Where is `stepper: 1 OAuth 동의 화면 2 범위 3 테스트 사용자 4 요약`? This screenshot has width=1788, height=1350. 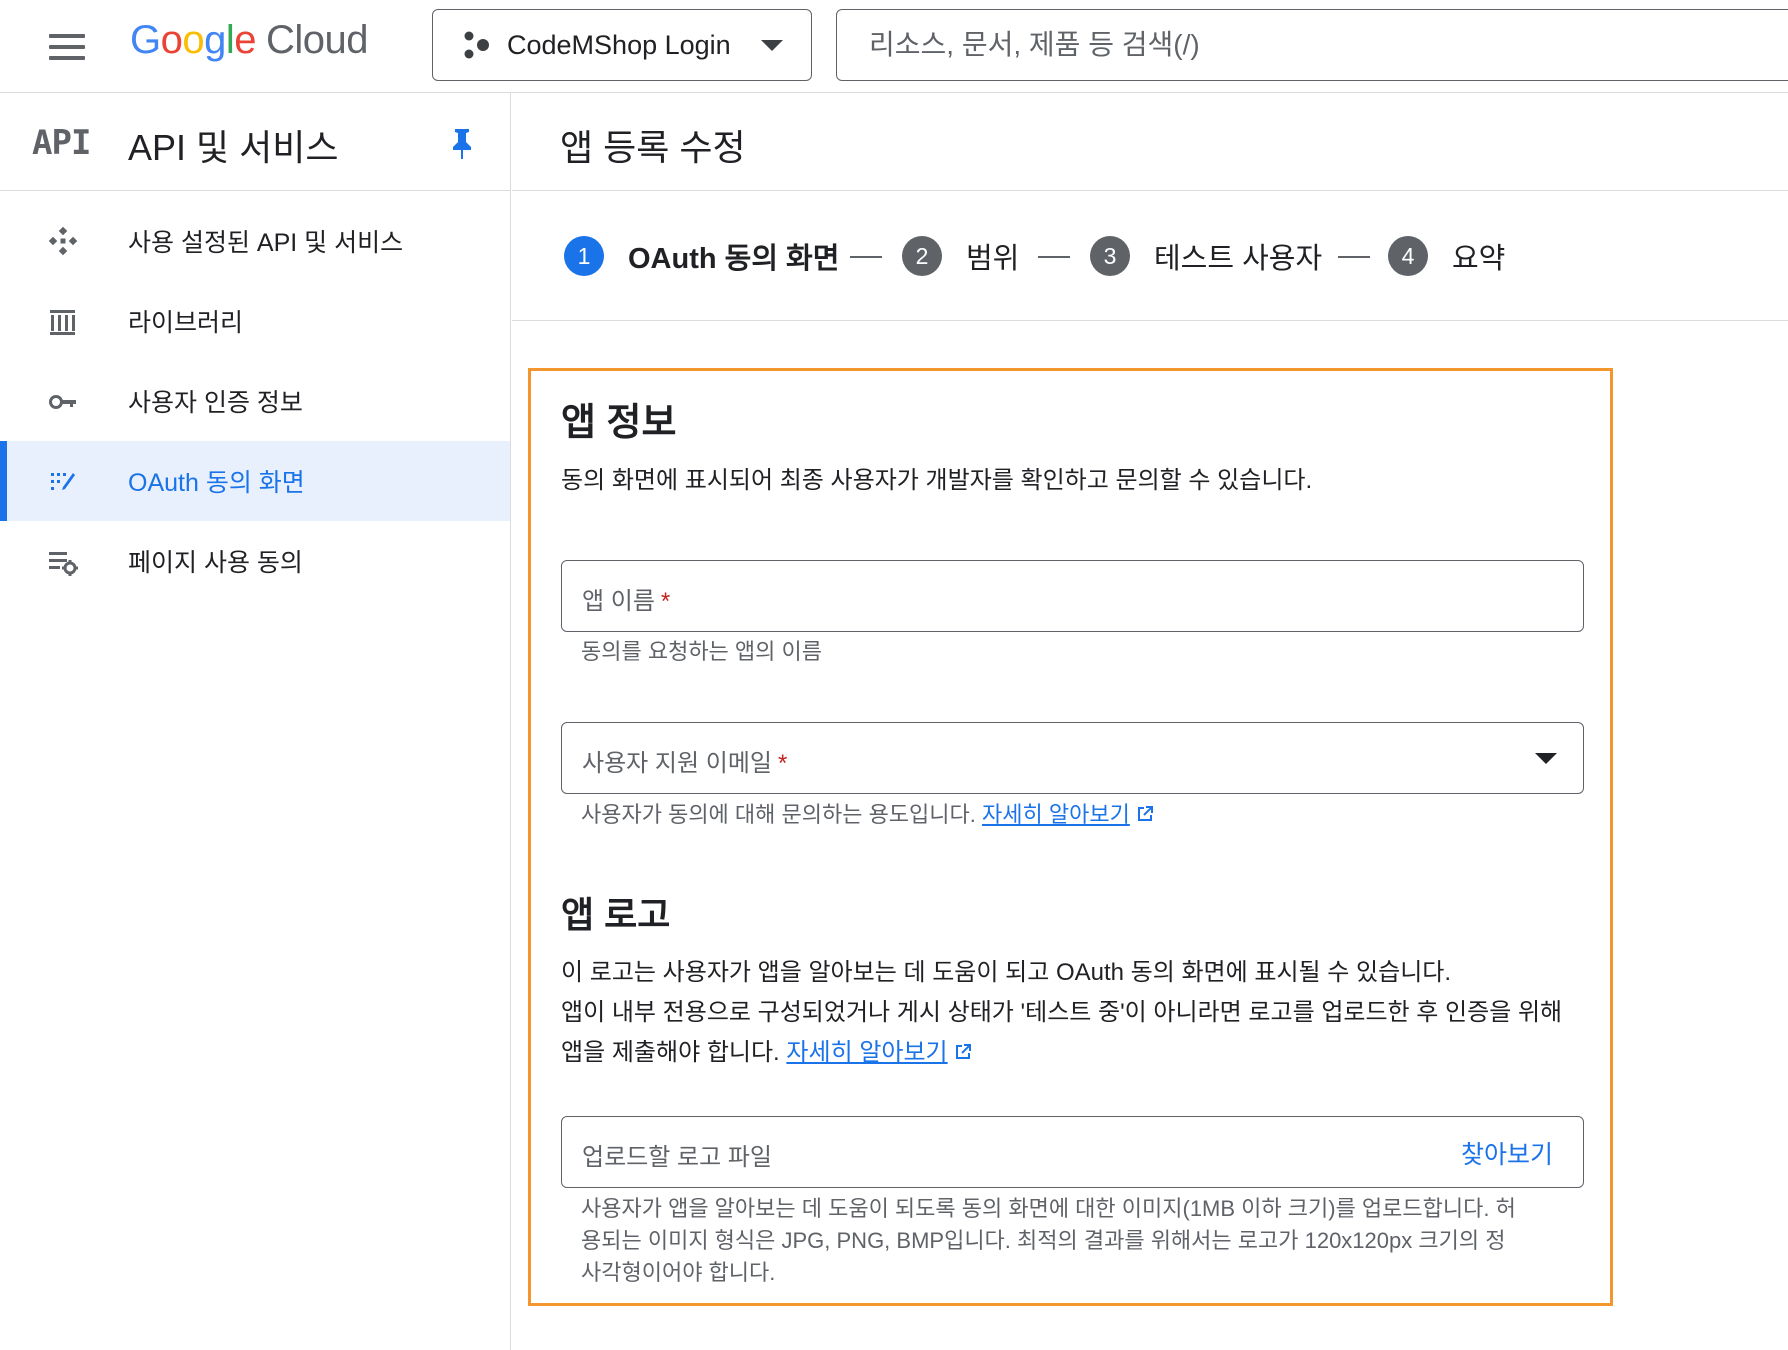 stepper: 1 OAuth 동의 화면 2 범위 3 테스트 사용자 4 요약 is located at coordinates (1150, 256).